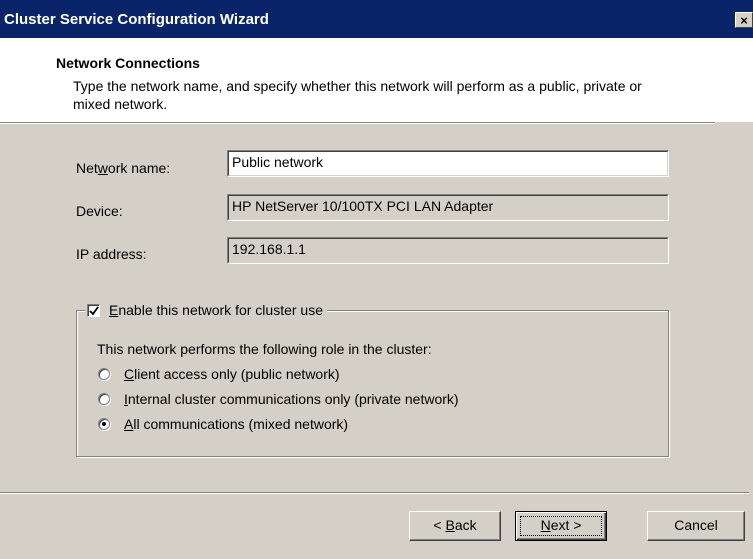  What do you see at coordinates (696, 526) in the screenshot?
I see `cancel-button: Cancel` at bounding box center [696, 526].